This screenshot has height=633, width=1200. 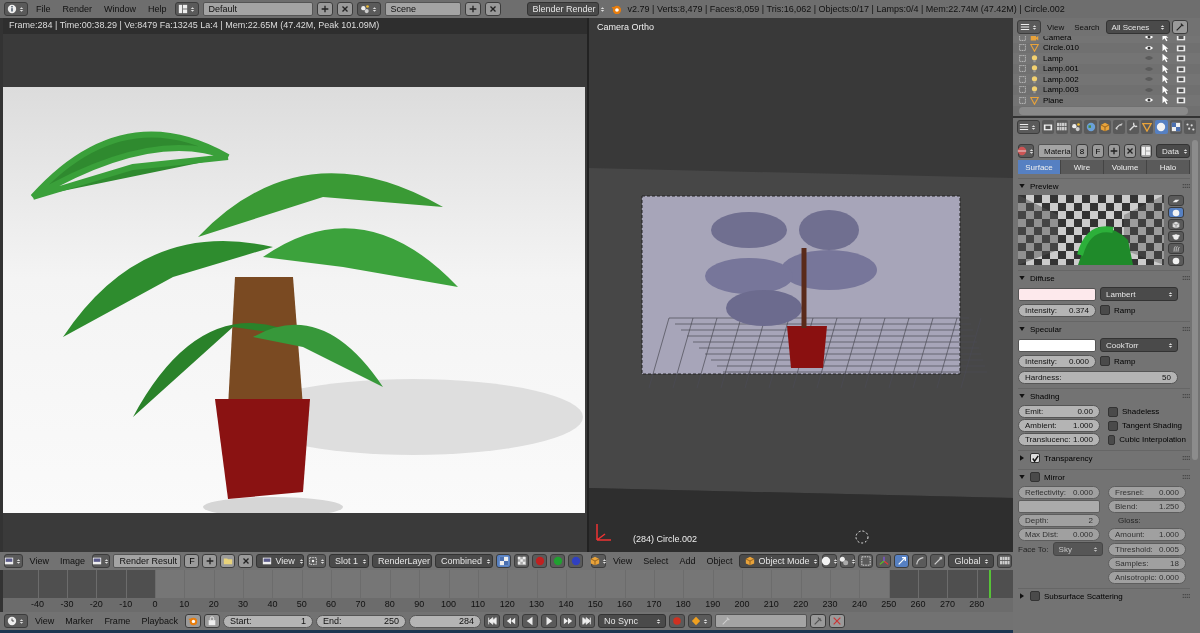 What do you see at coordinates (243, 604) in the screenshot?
I see `frame-number: 30` at bounding box center [243, 604].